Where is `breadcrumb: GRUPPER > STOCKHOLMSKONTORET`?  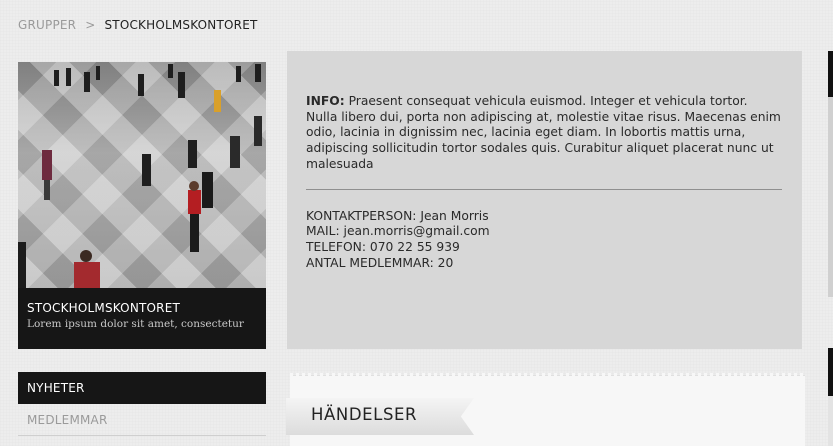 breadcrumb: GRUPPER > STOCKHOLMSKONTORET is located at coordinates (138, 25).